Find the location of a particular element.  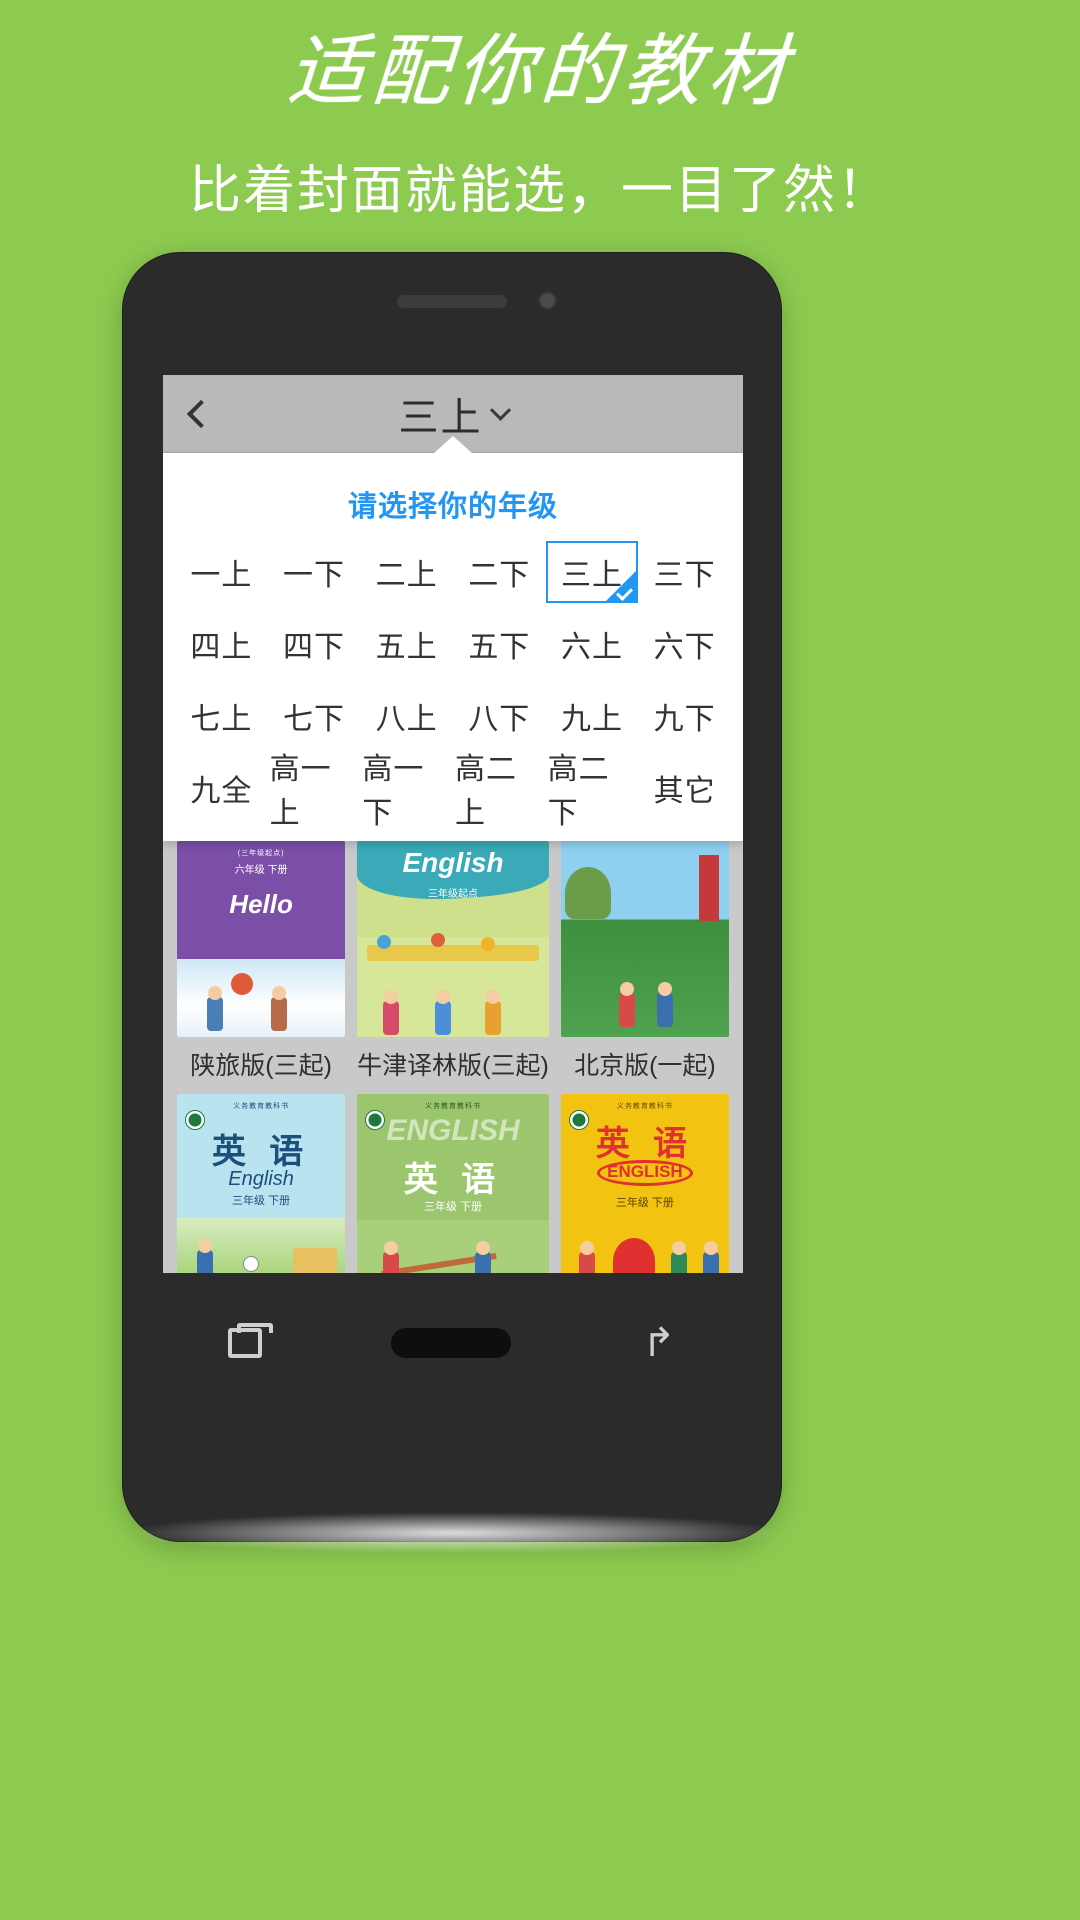

device-nav-bar is located at coordinates (453, 1343).